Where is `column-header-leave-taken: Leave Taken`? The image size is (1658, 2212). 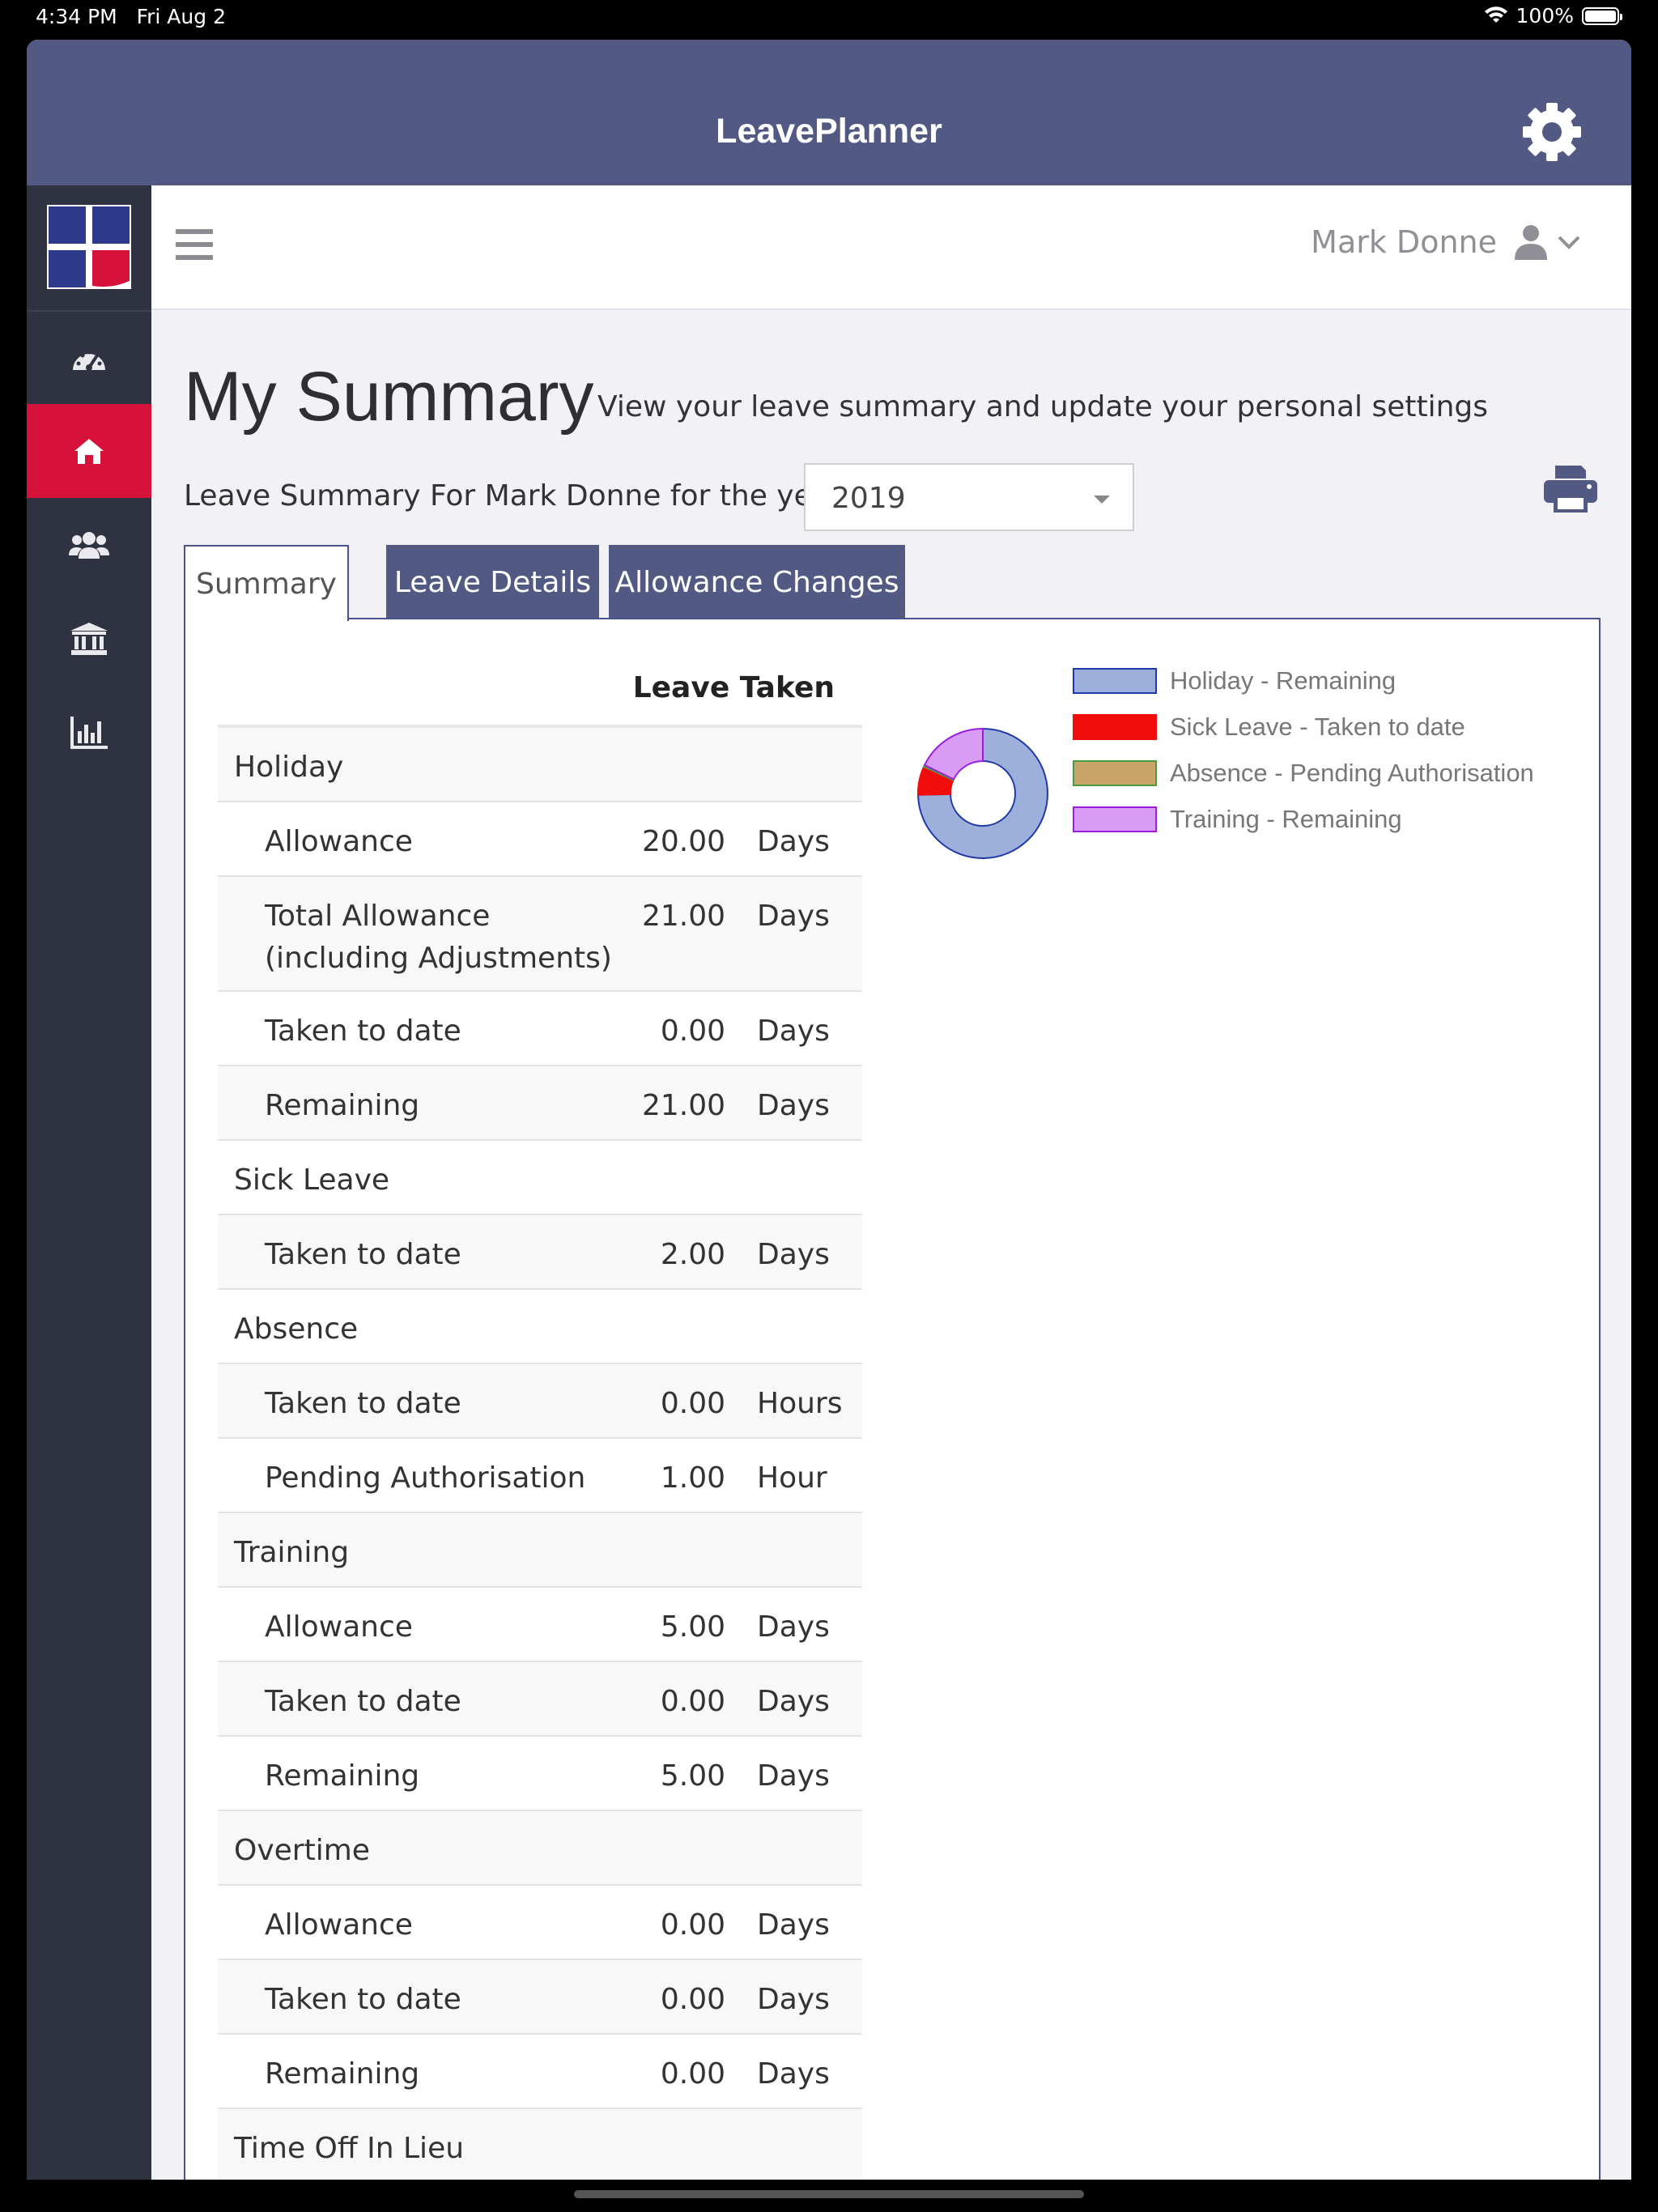 column-header-leave-taken: Leave Taken is located at coordinates (733, 687).